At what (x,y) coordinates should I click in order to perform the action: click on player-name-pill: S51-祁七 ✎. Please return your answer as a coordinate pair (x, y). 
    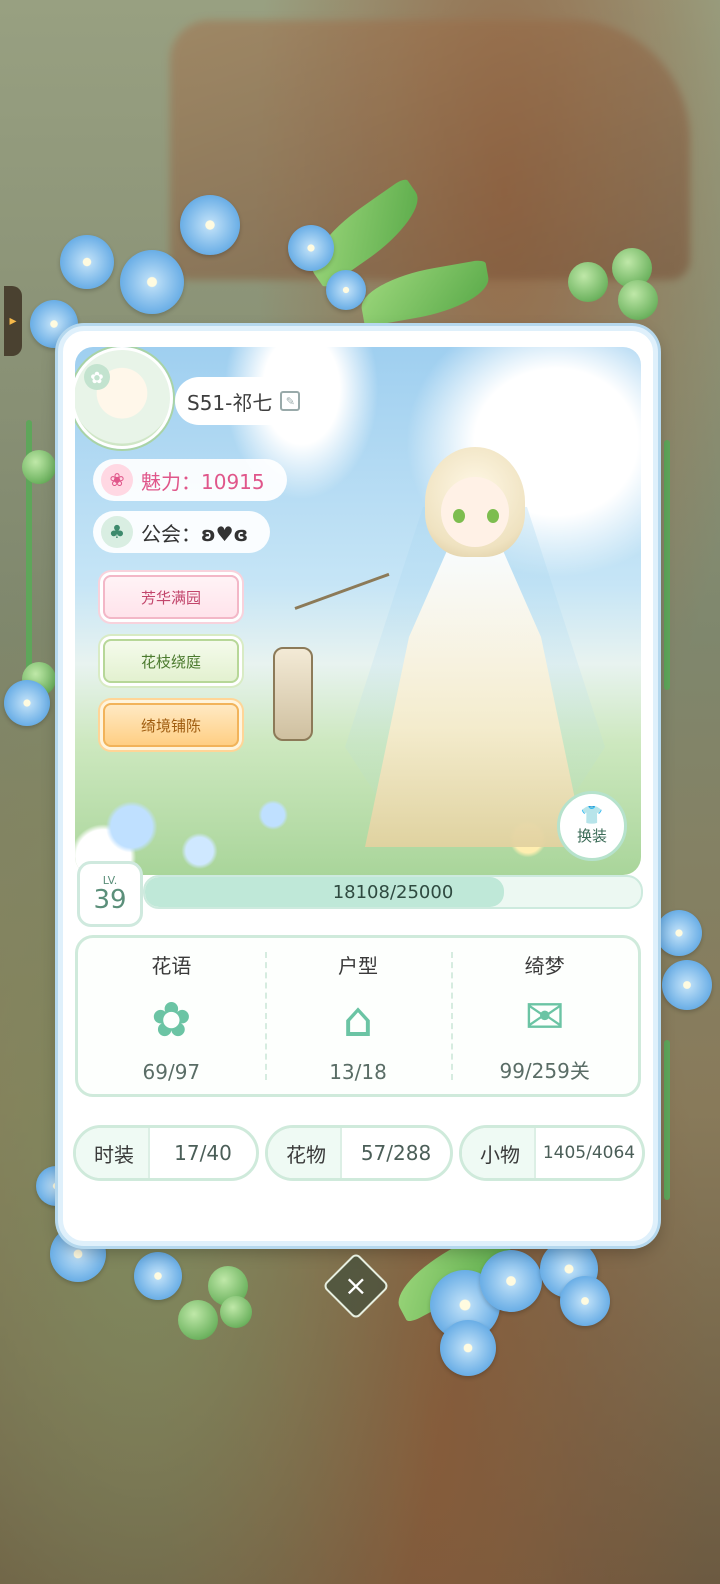
    Looking at the image, I should click on (245, 401).